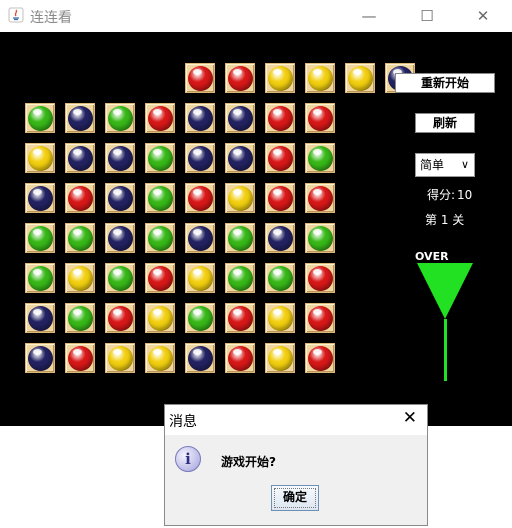 The width and height of the screenshot is (512, 528). I want to click on minimize-button: —, so click(369, 16).